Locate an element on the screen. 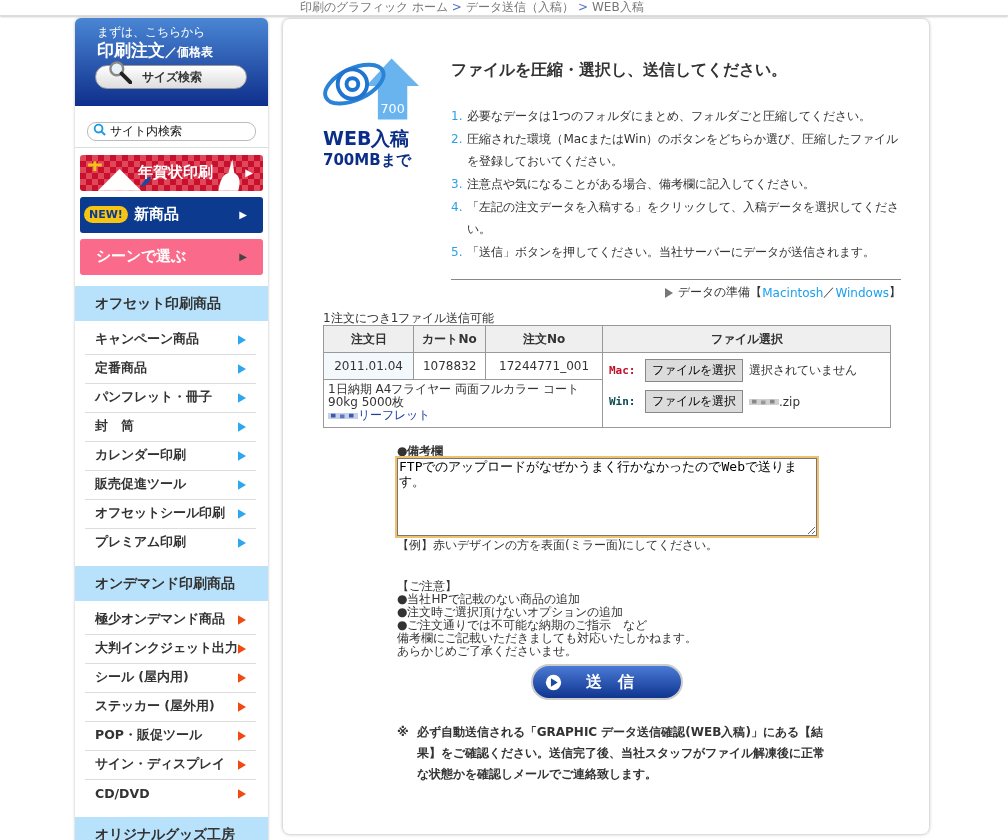  step-text: 「送信」ボタンを押してください。当社サーバーにデータが送信されます。 is located at coordinates (671, 252).